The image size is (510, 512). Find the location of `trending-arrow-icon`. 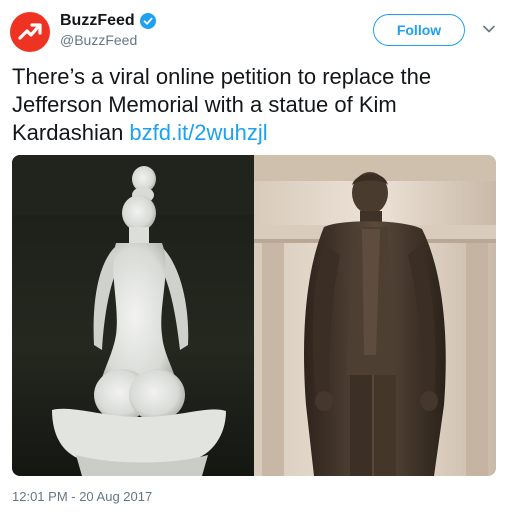

trending-arrow-icon is located at coordinates (30, 31).